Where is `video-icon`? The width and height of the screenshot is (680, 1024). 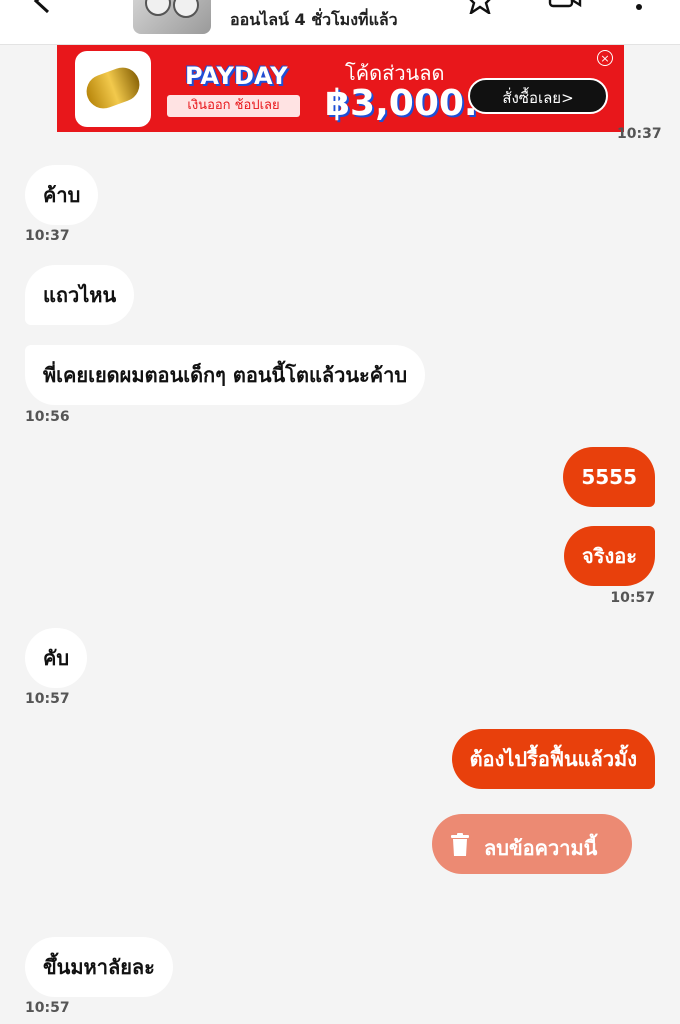 video-icon is located at coordinates (565, 6).